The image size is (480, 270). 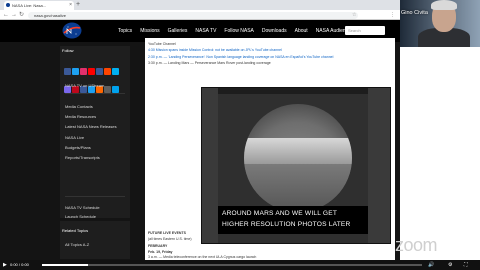 What do you see at coordinates (414, 13) in the screenshot?
I see `speaker-name: Gino Civita` at bounding box center [414, 13].